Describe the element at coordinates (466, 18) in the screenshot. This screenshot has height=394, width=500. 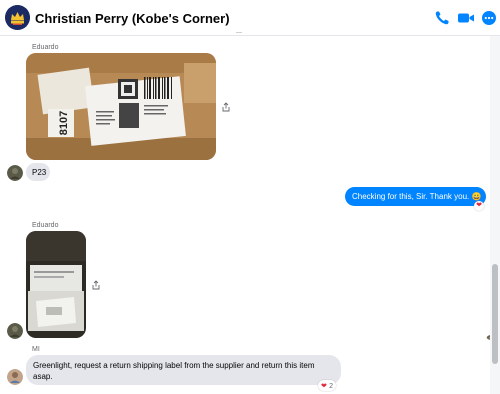
I see `video-camera-icon` at that location.